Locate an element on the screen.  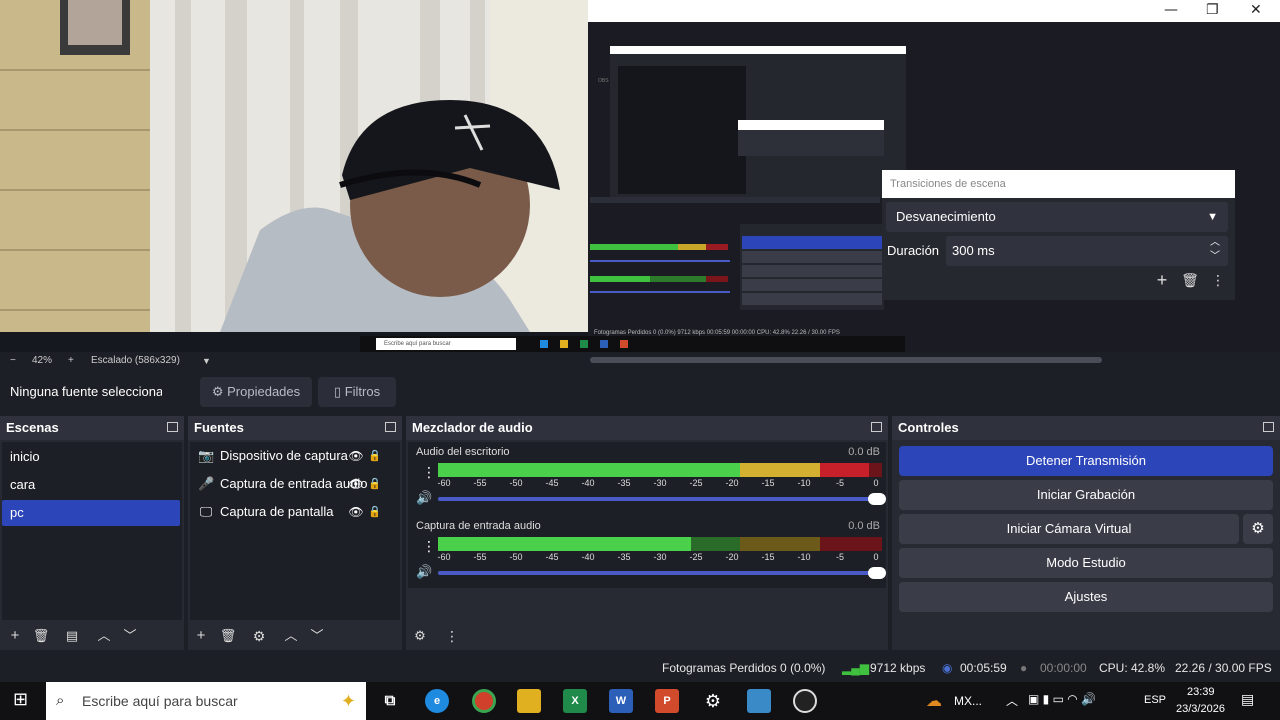
excel-icon: X is located at coordinates (575, 701).